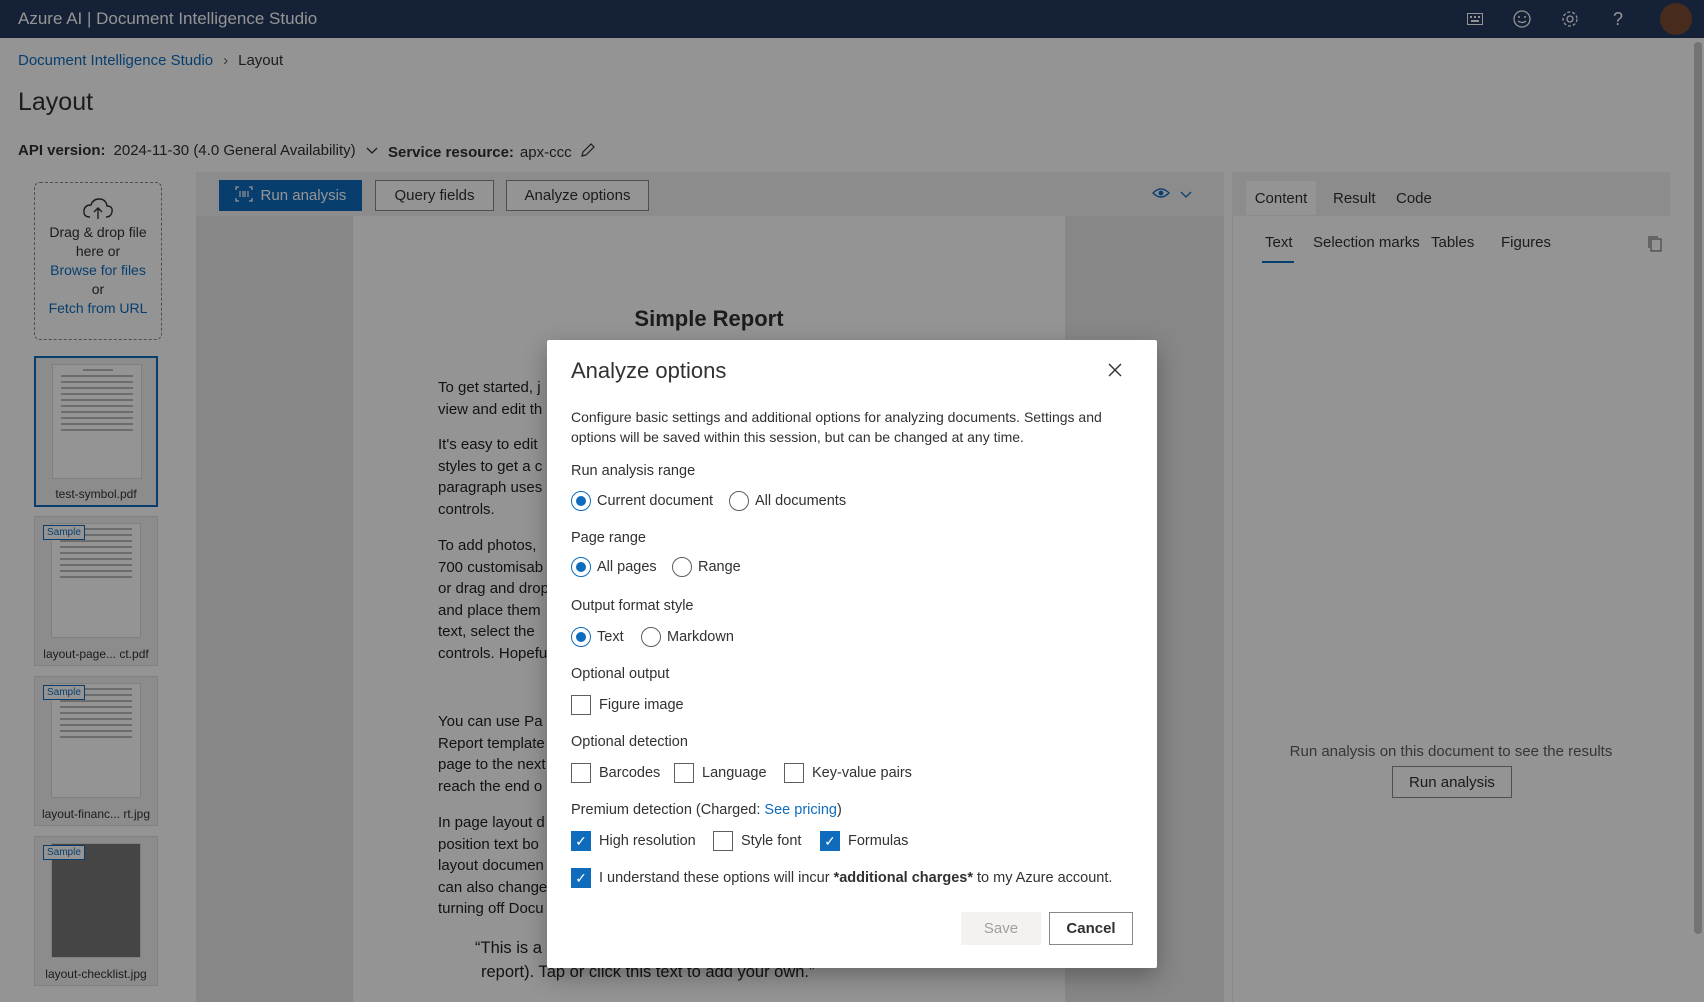  I want to click on output-markdown-radio: Markdown, so click(687, 637).